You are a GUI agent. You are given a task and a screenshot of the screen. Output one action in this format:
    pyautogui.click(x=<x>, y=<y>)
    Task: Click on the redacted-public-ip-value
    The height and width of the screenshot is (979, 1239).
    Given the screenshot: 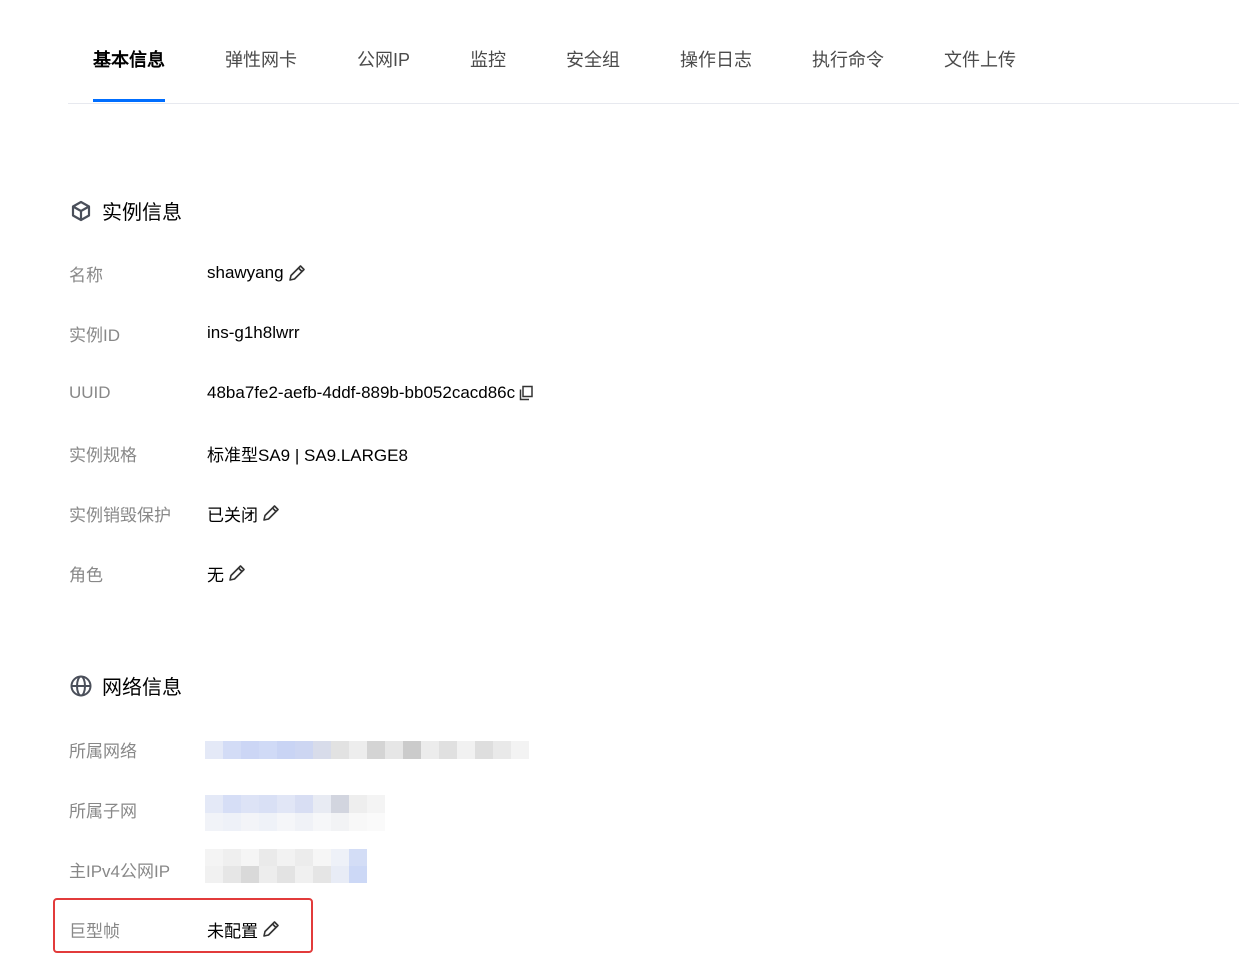 What is the action you would take?
    pyautogui.click(x=286, y=866)
    